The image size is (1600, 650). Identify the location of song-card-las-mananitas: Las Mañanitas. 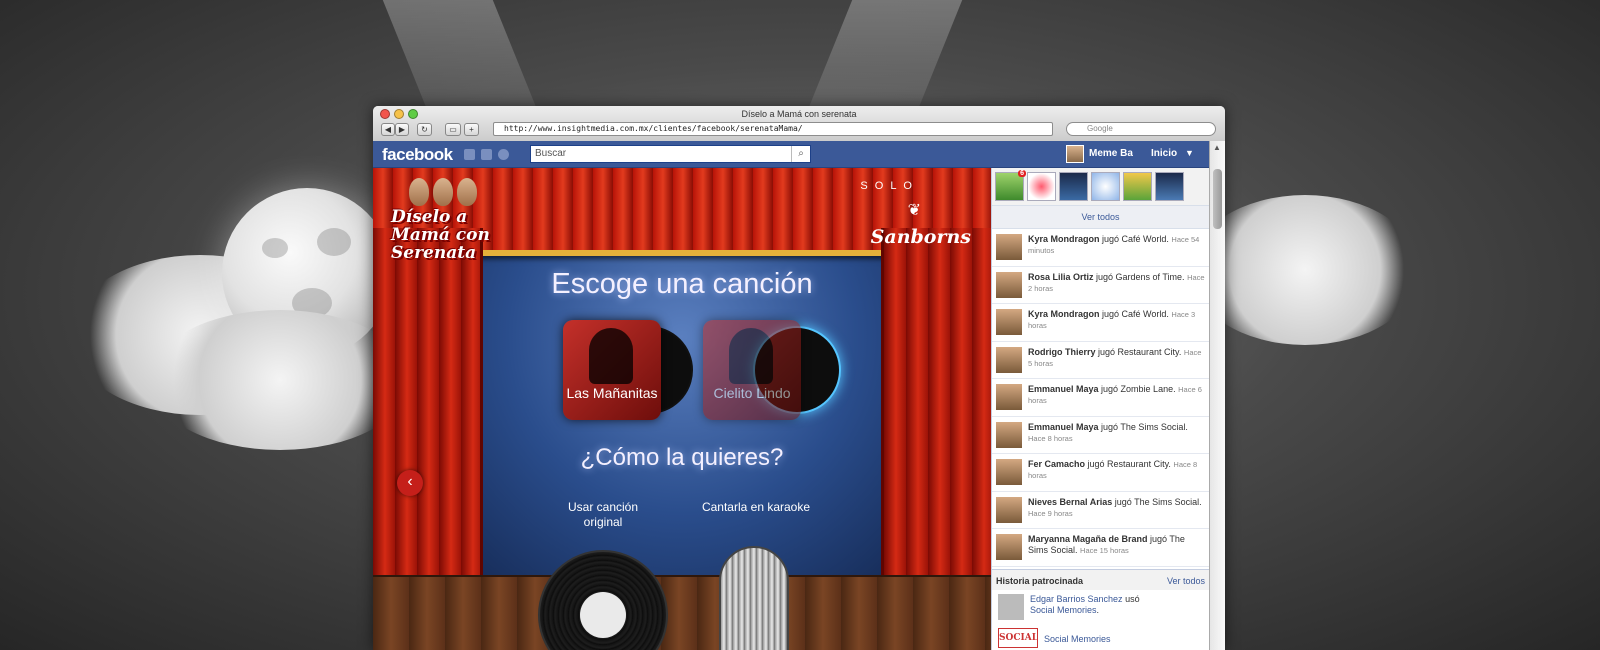
(612, 370).